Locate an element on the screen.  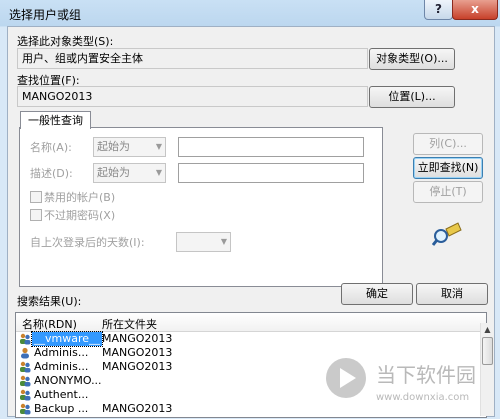
description-input is located at coordinates (271, 173).